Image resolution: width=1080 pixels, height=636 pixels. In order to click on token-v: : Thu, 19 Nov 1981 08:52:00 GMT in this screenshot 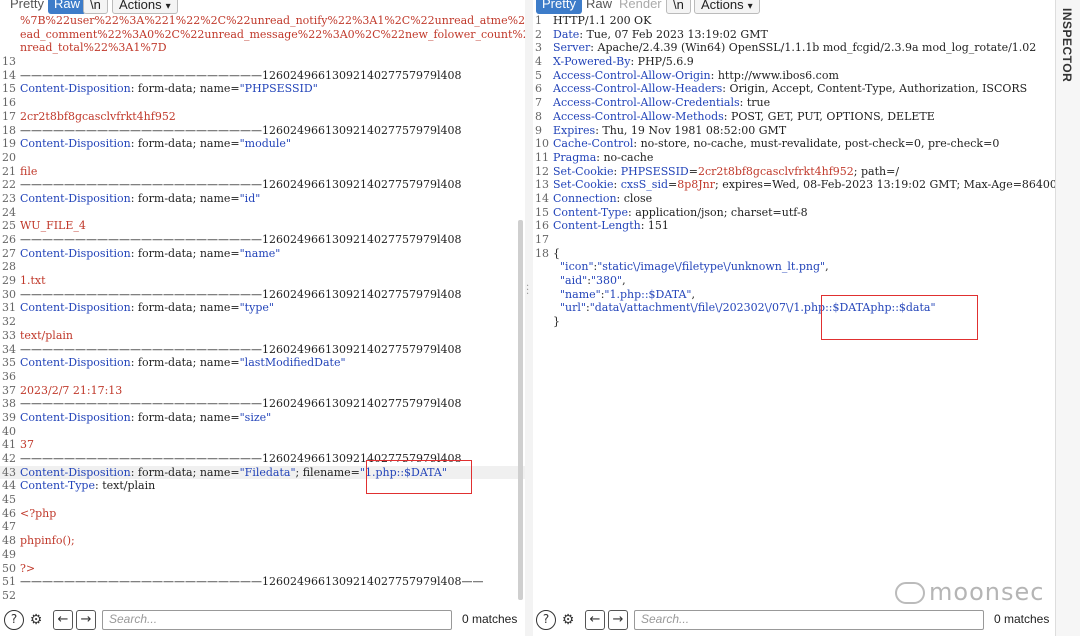, I will do `click(691, 130)`.